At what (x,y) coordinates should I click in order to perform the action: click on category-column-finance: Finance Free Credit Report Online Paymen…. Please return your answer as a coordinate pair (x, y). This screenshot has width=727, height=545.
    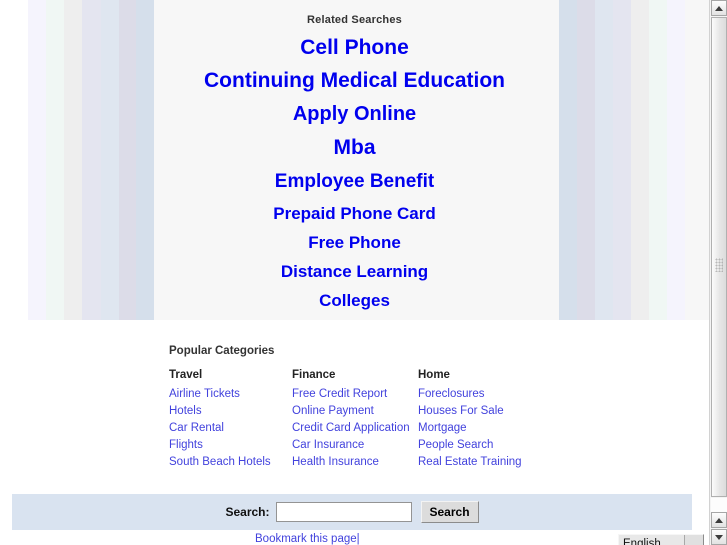
    Looking at the image, I should click on (355, 420).